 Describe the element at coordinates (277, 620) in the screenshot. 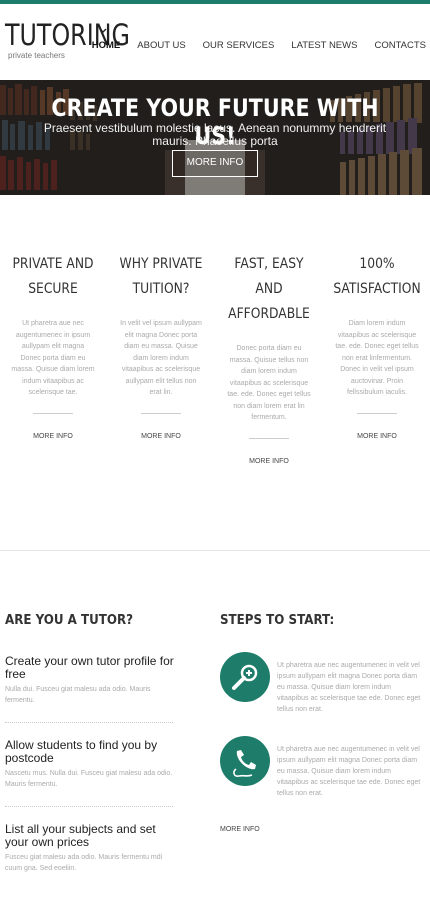

I see `steps-heading: STEPS TO START:` at that location.